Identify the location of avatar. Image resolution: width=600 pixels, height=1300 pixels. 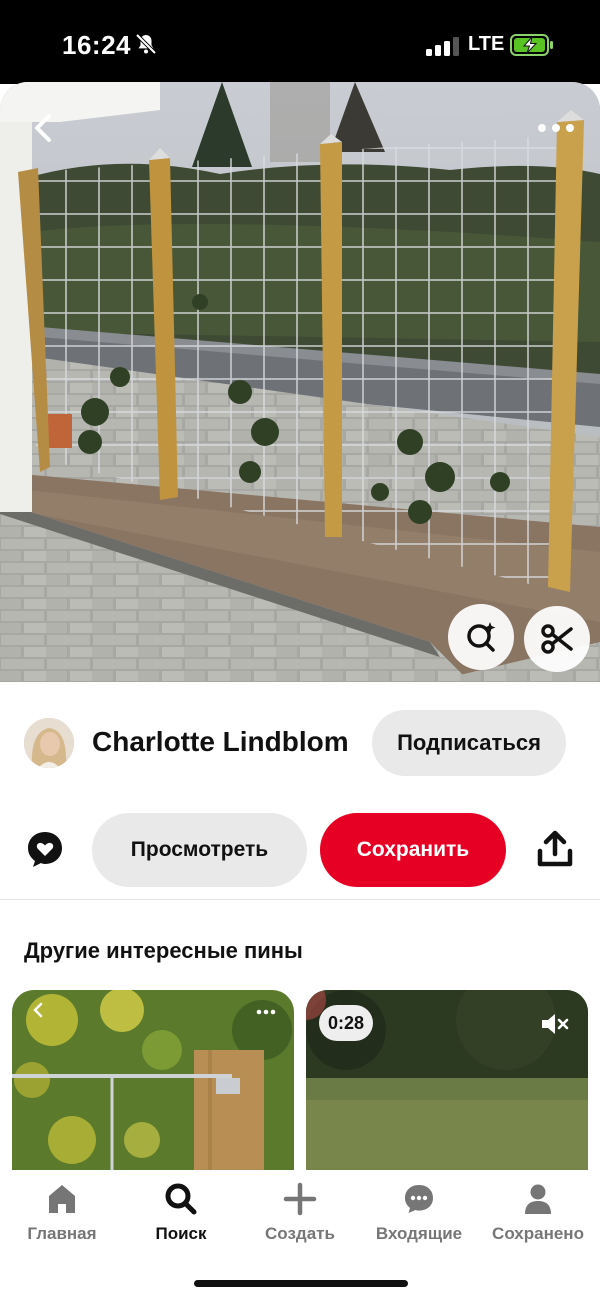
(49, 743).